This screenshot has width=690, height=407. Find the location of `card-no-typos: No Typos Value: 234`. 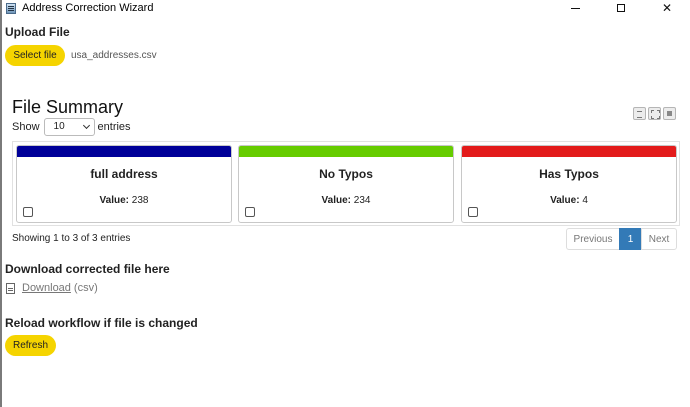

card-no-typos: No Typos Value: 234 is located at coordinates (346, 184).